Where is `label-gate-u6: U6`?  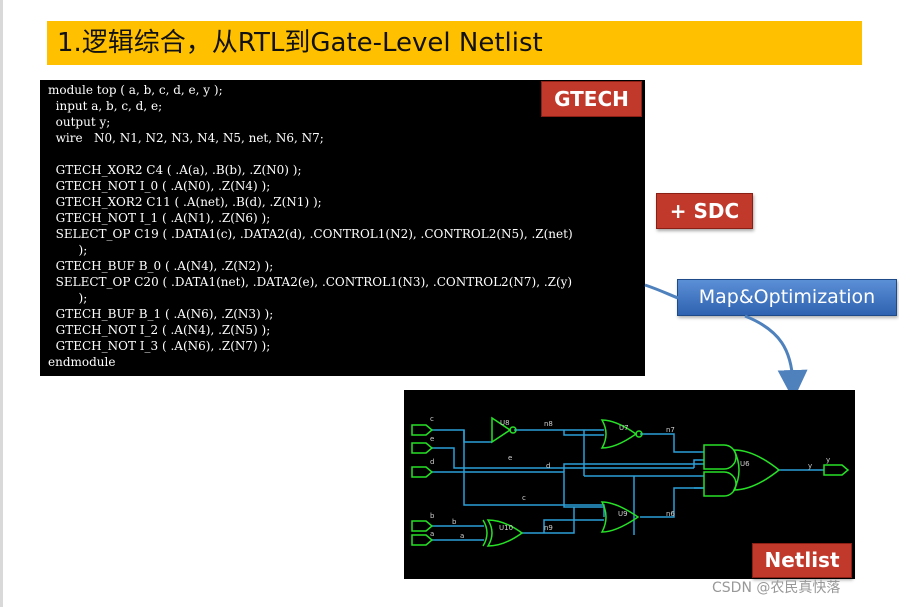
label-gate-u6: U6 is located at coordinates (745, 464).